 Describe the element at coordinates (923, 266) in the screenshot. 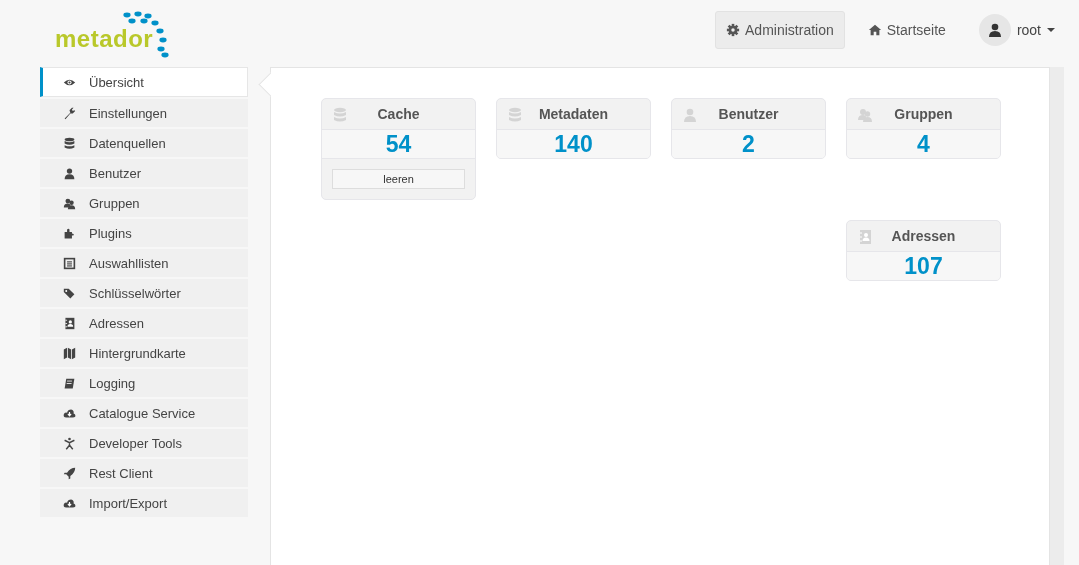

I see `card-value: 107` at that location.